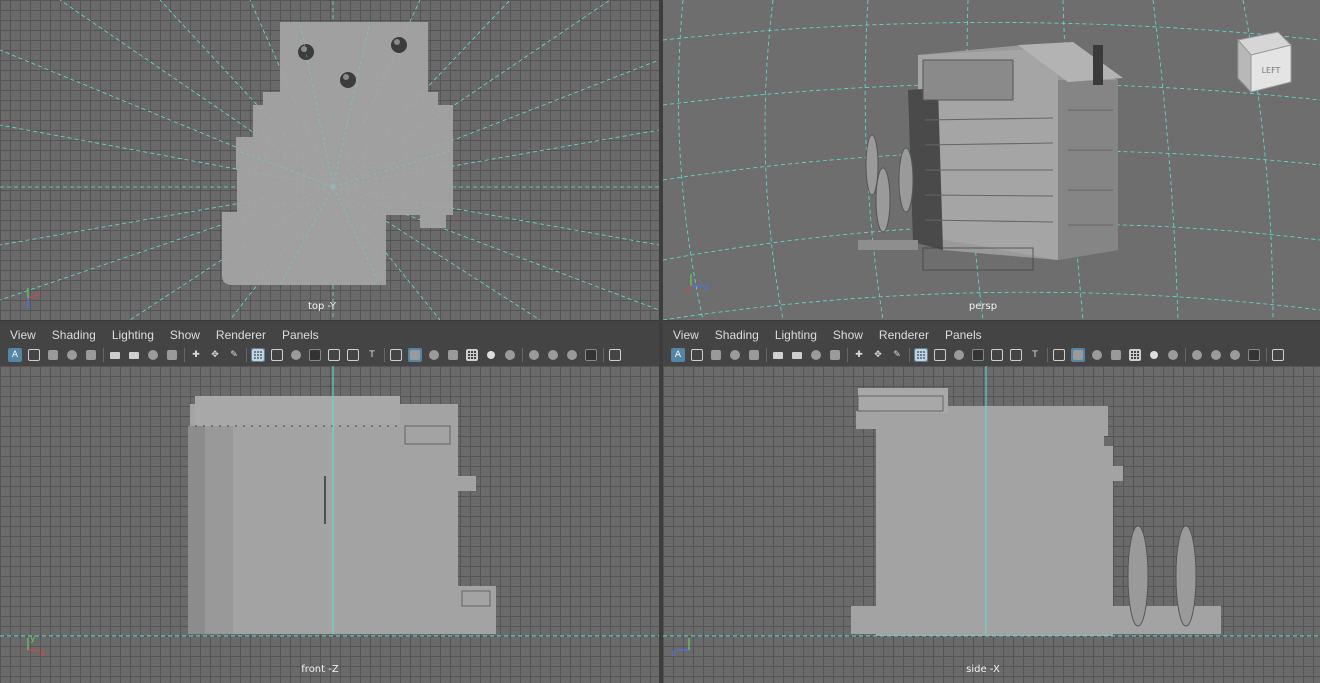  Describe the element at coordinates (983, 669) in the screenshot. I see `viewport-label: side -X` at that location.